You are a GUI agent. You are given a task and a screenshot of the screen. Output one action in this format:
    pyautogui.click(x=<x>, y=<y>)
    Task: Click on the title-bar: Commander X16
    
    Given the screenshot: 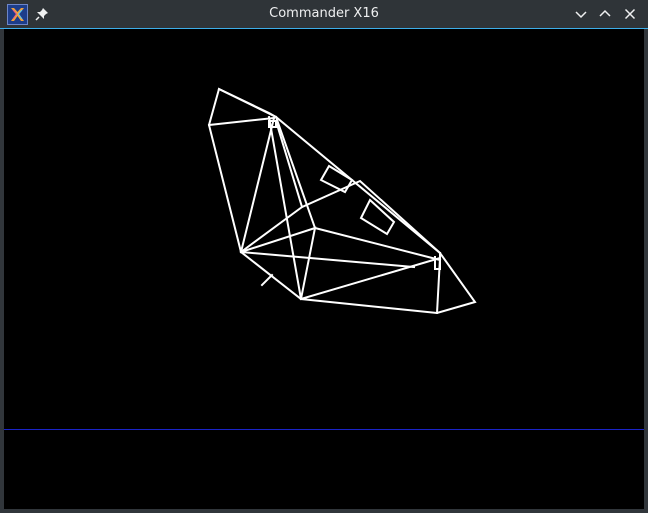 What is the action you would take?
    pyautogui.click(x=324, y=14)
    